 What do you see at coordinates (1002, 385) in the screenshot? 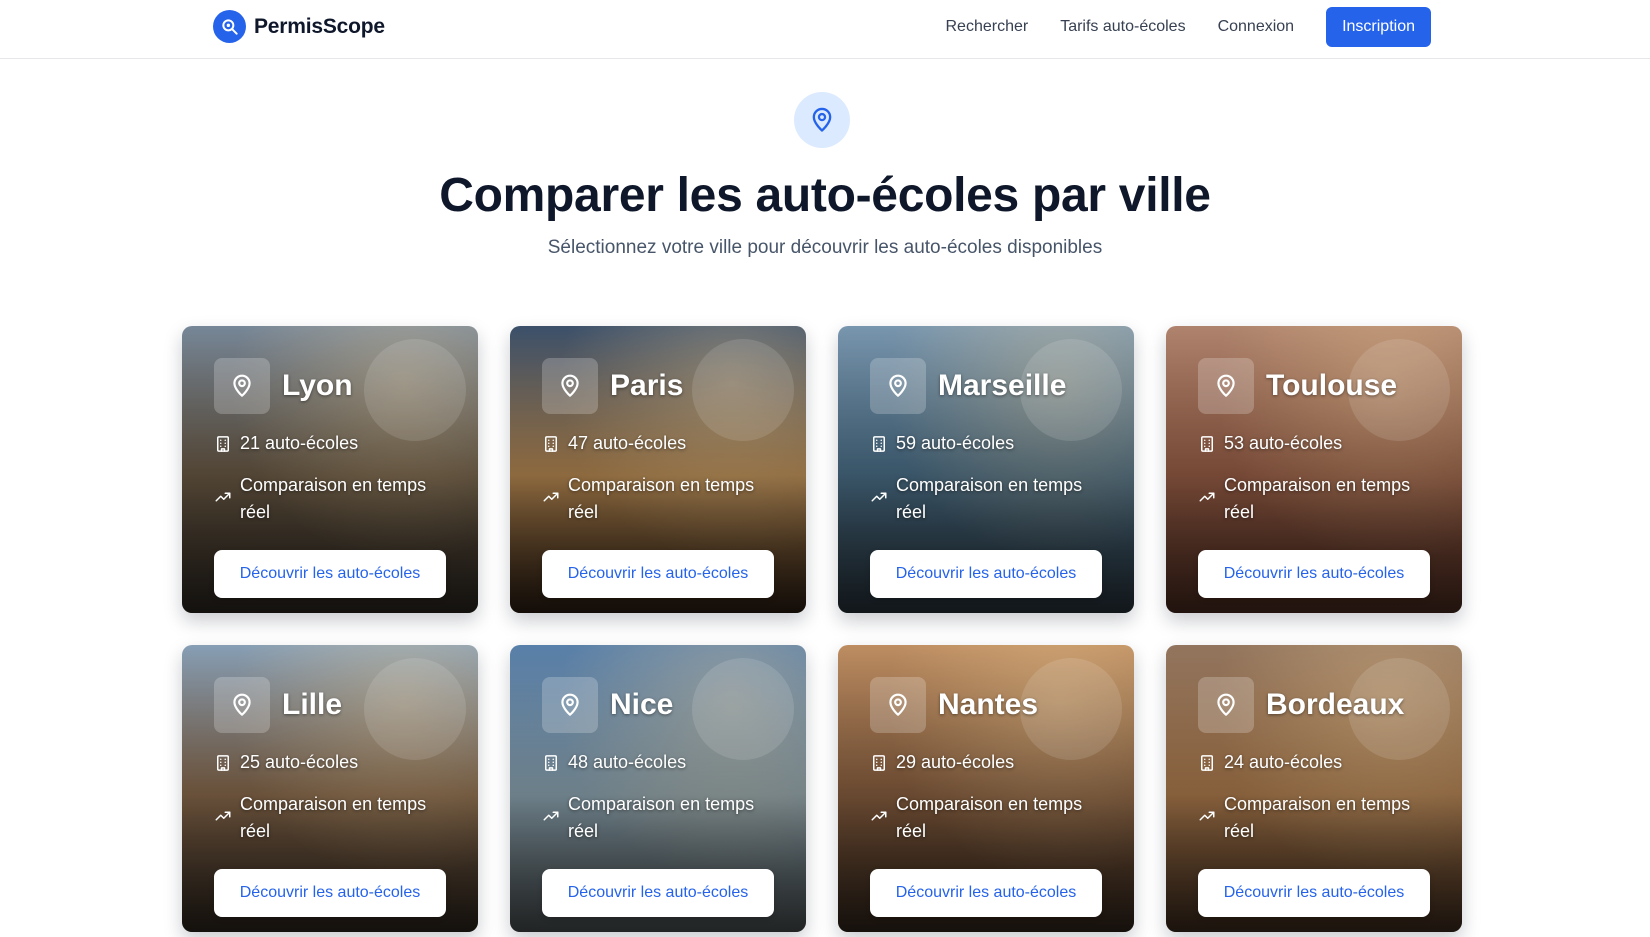
I see `city-name: Marseille` at bounding box center [1002, 385].